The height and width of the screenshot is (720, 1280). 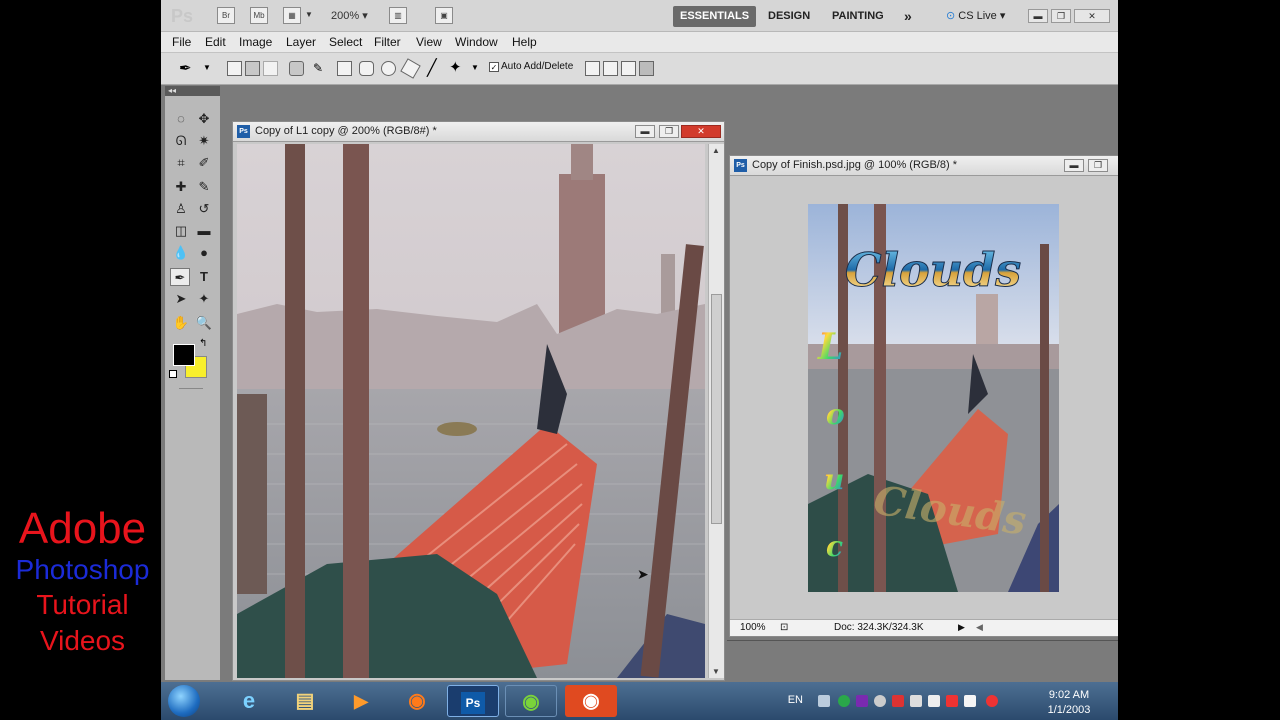 I want to click on brush-tool-icon: ✎, so click(x=204, y=187).